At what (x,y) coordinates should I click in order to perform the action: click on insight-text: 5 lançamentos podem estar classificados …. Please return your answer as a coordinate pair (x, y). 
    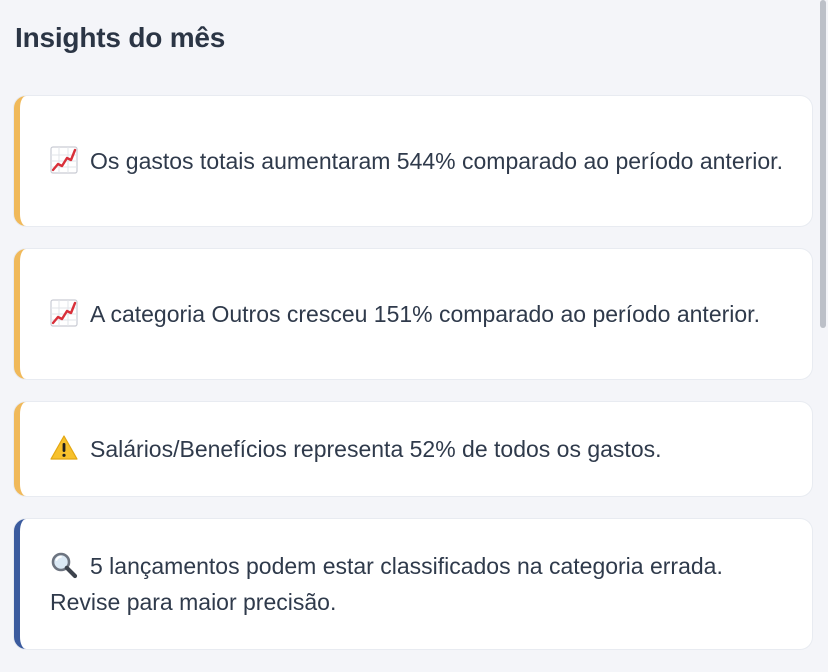
    Looking at the image, I should click on (417, 584).